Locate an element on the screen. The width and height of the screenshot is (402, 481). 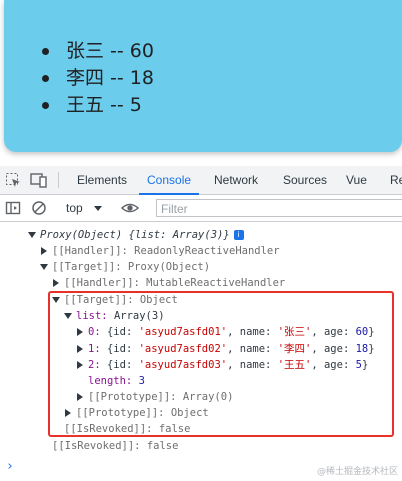
person-list: 张三 -- 60 李四 -- 18 王五 -- 5 is located at coordinates (98, 78).